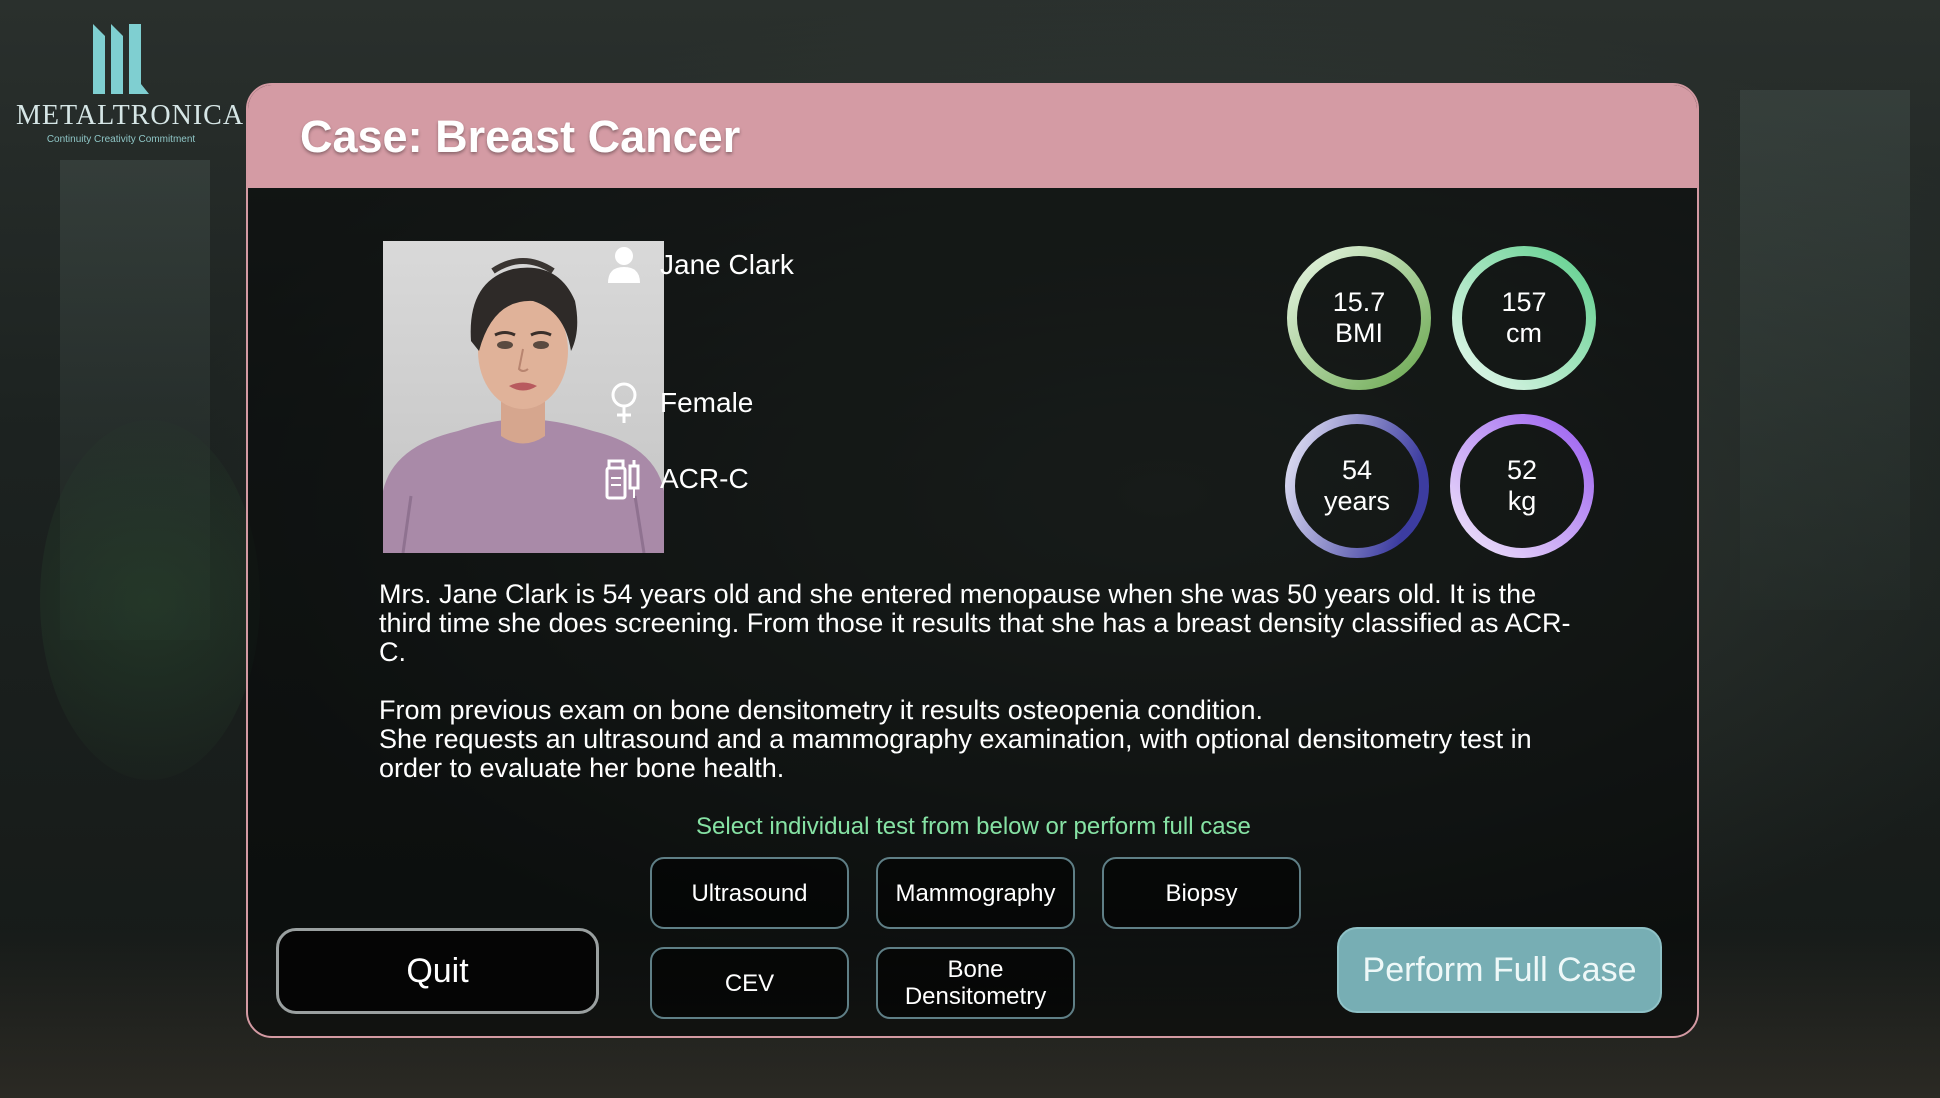 The height and width of the screenshot is (1098, 1940). Describe the element at coordinates (1358, 333) in the screenshot. I see `metric-unit: BMI` at that location.